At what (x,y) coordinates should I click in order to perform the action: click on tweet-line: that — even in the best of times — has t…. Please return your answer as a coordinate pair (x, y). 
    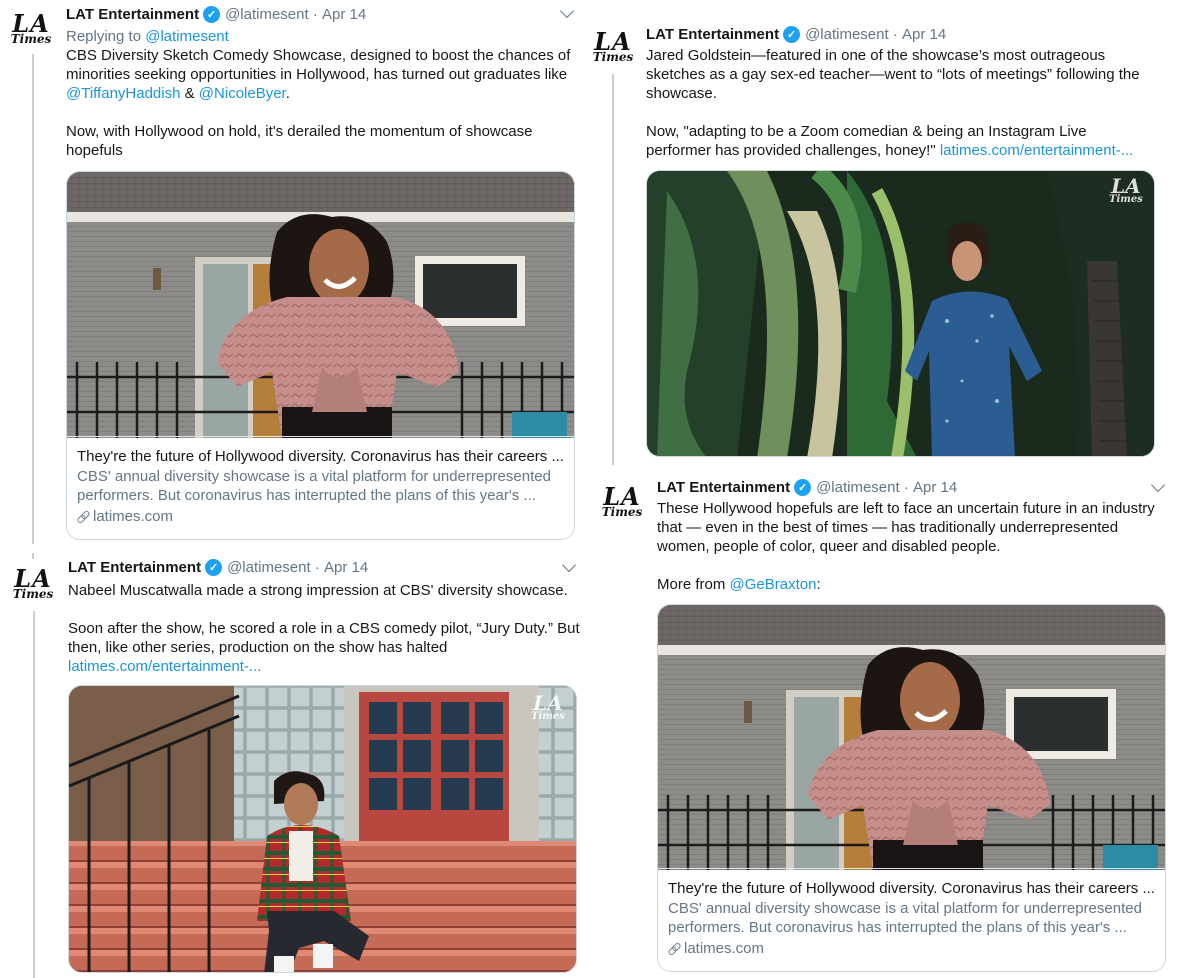
    Looking at the image, I should click on (888, 527).